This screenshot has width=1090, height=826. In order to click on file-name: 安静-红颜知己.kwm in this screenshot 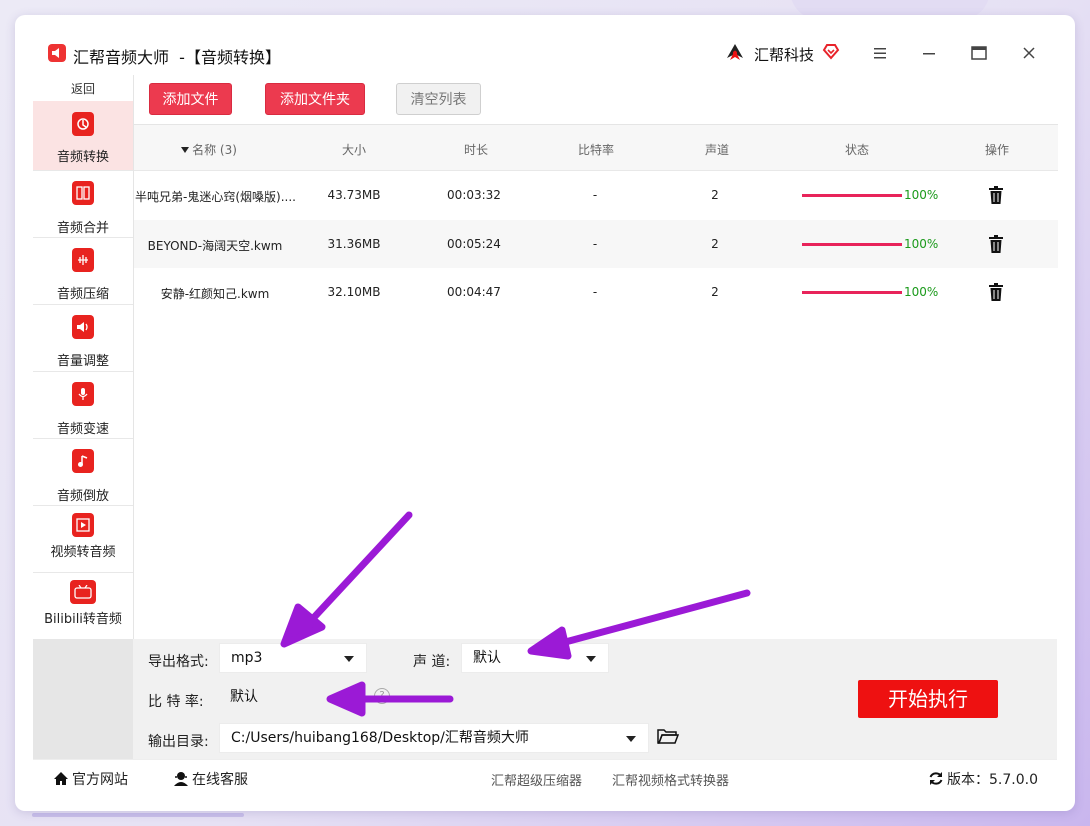, I will do `click(215, 294)`.